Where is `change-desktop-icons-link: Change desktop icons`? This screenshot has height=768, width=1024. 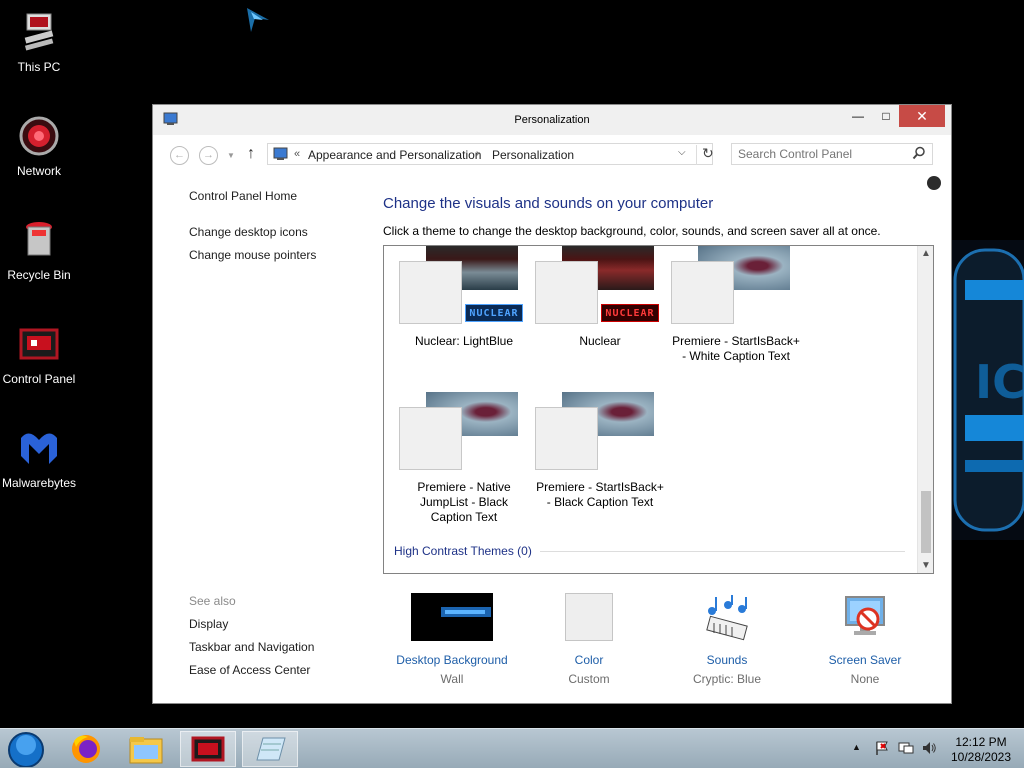
change-desktop-icons-link: Change desktop icons is located at coordinates (248, 232).